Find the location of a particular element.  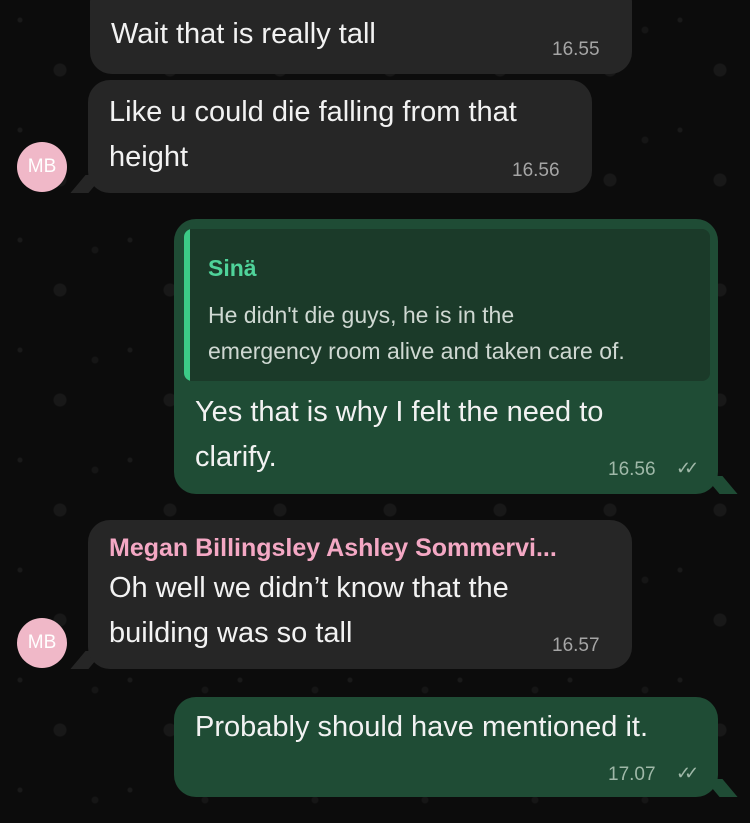

message-bubble-incoming: Wait that is really tall 16.55 is located at coordinates (361, 37).